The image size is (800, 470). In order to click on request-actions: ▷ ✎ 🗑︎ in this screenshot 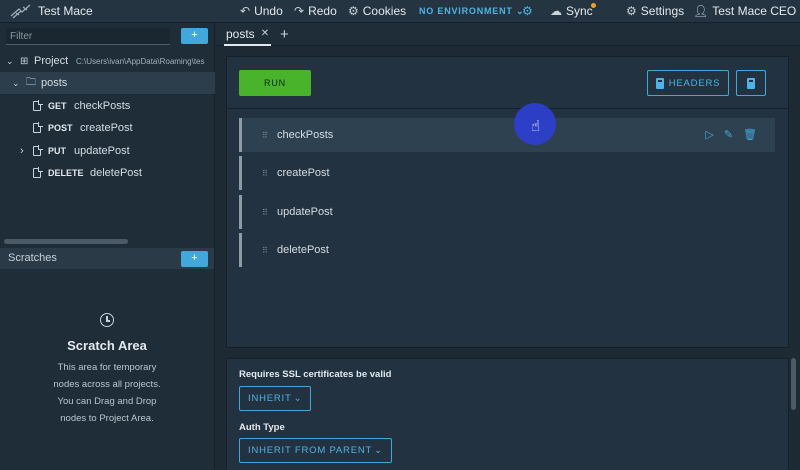, I will do `click(731, 134)`.